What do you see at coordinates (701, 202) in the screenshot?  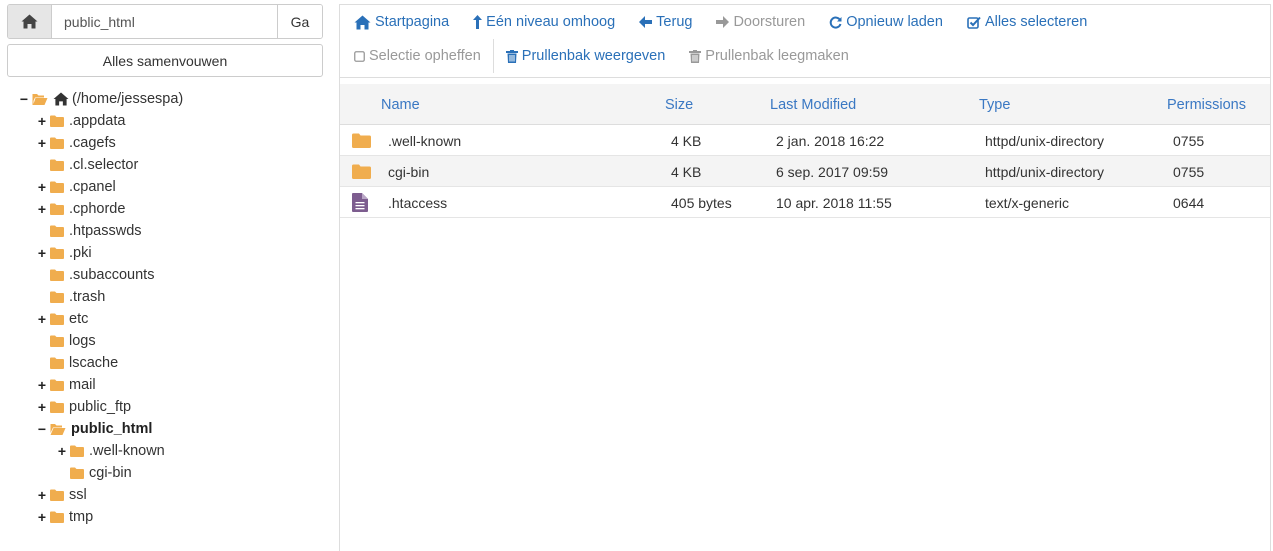 I see `file-size: 405 bytes` at bounding box center [701, 202].